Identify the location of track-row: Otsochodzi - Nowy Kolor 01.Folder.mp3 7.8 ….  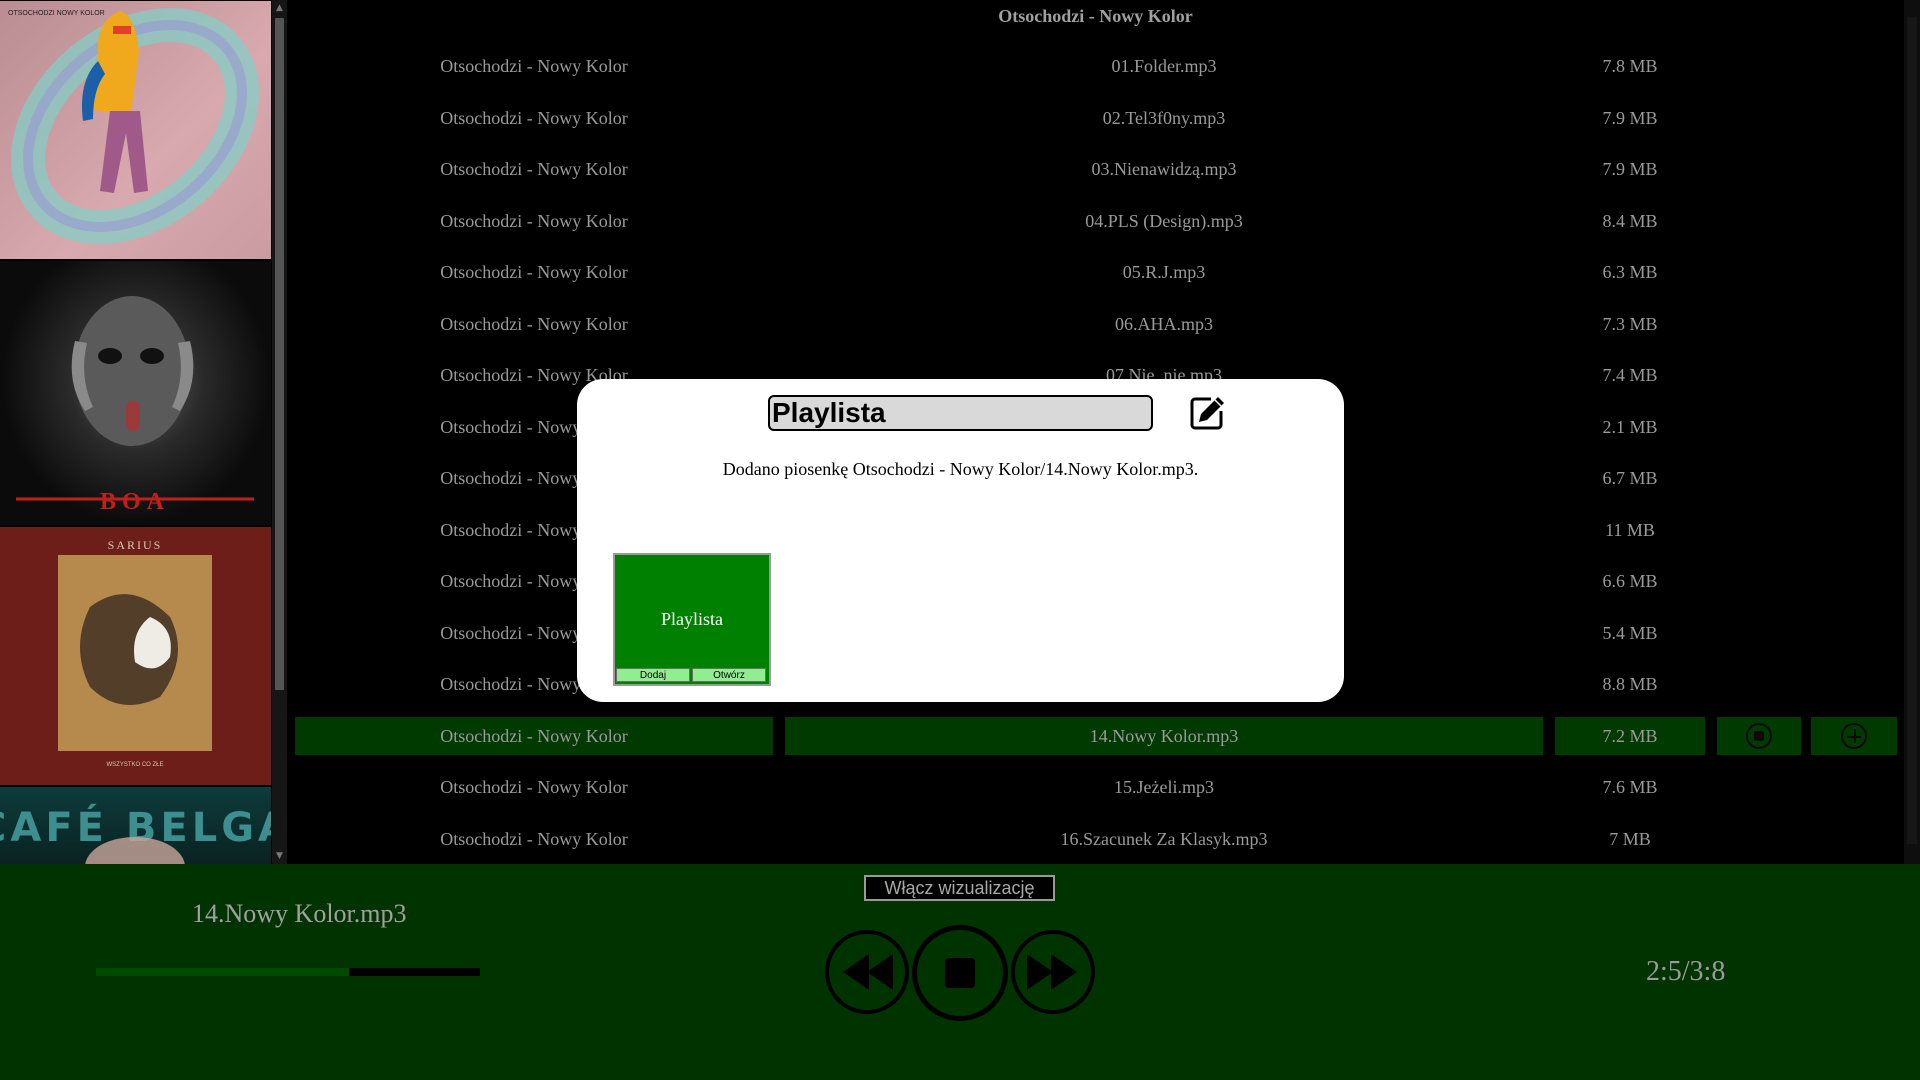
(1095, 66).